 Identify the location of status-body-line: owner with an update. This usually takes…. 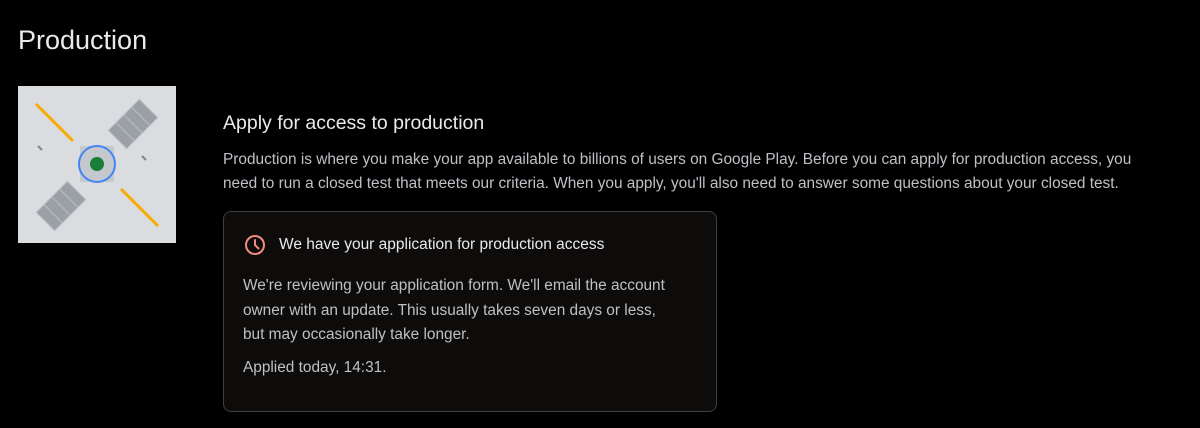
(449, 310).